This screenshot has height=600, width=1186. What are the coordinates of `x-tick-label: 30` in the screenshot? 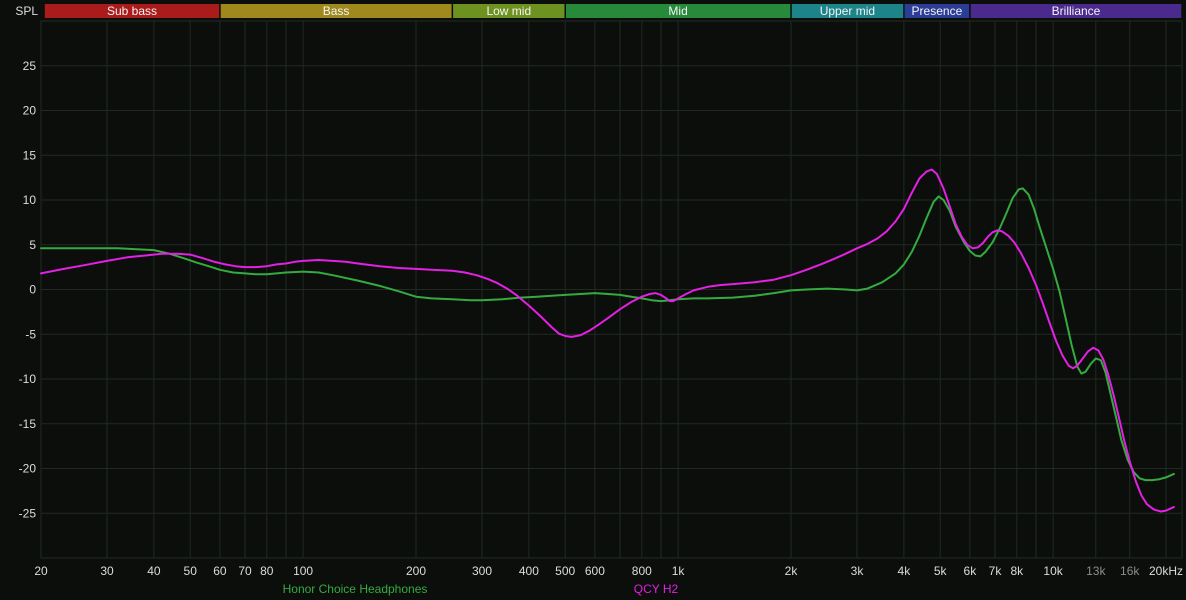 It's located at (107, 571).